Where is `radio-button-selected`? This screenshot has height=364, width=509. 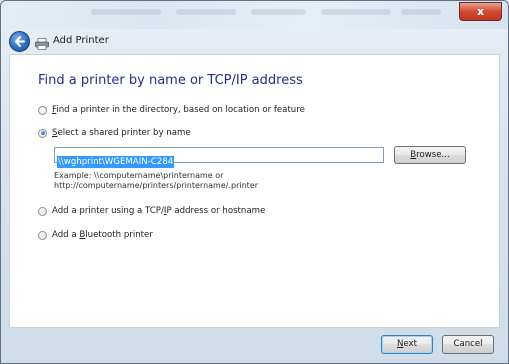
radio-button-selected is located at coordinates (42, 133).